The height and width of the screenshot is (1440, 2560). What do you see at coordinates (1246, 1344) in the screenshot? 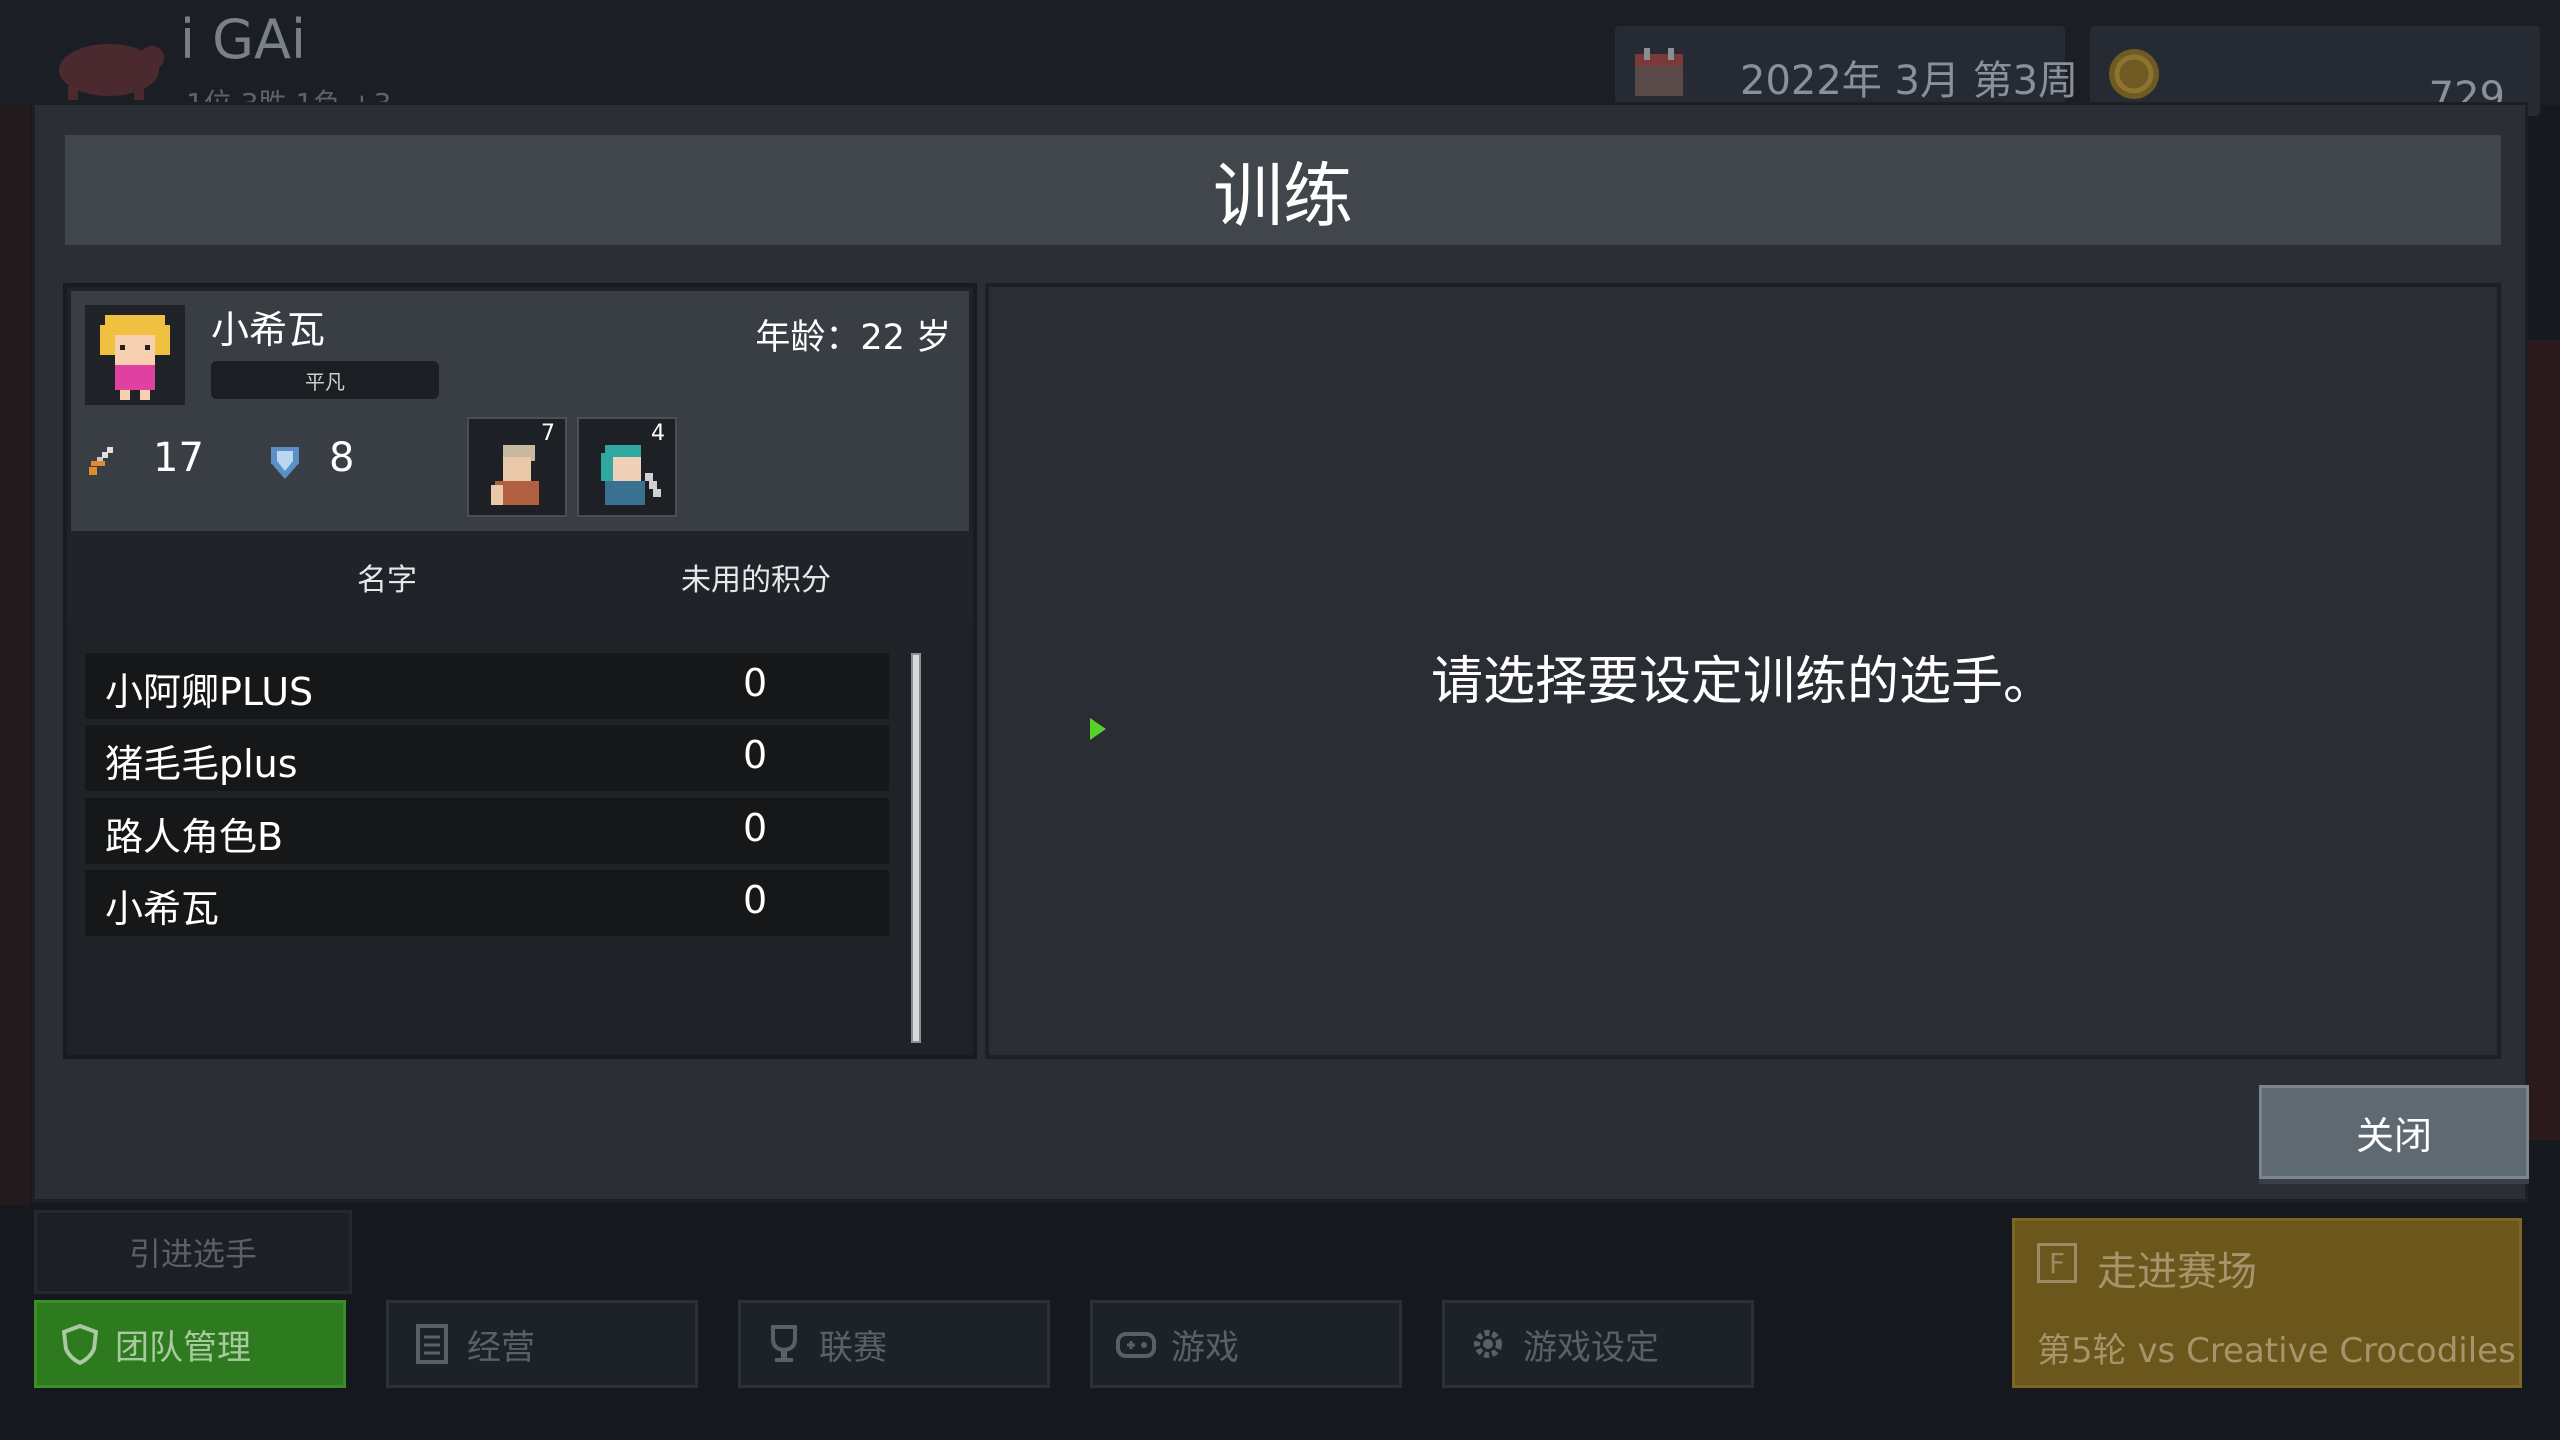
I see `nav-game: 游戏` at bounding box center [1246, 1344].